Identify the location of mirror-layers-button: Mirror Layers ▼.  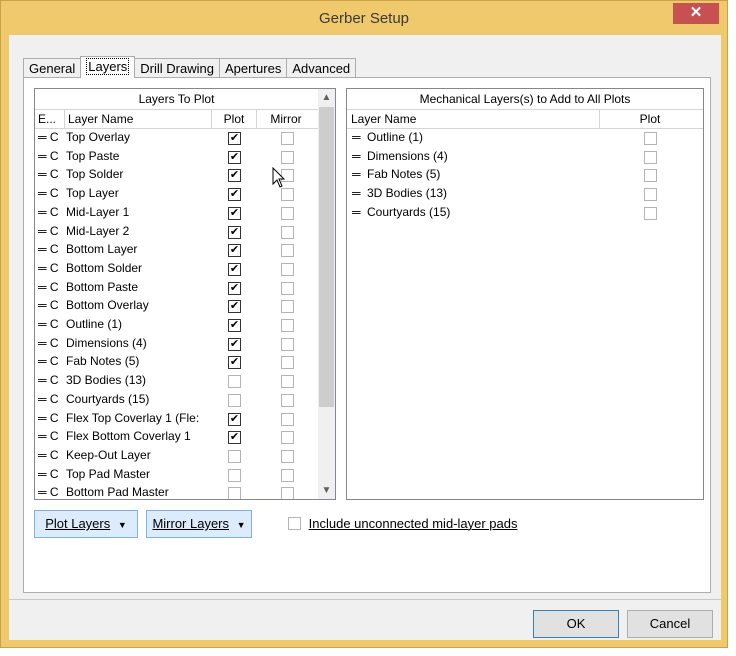
(199, 524).